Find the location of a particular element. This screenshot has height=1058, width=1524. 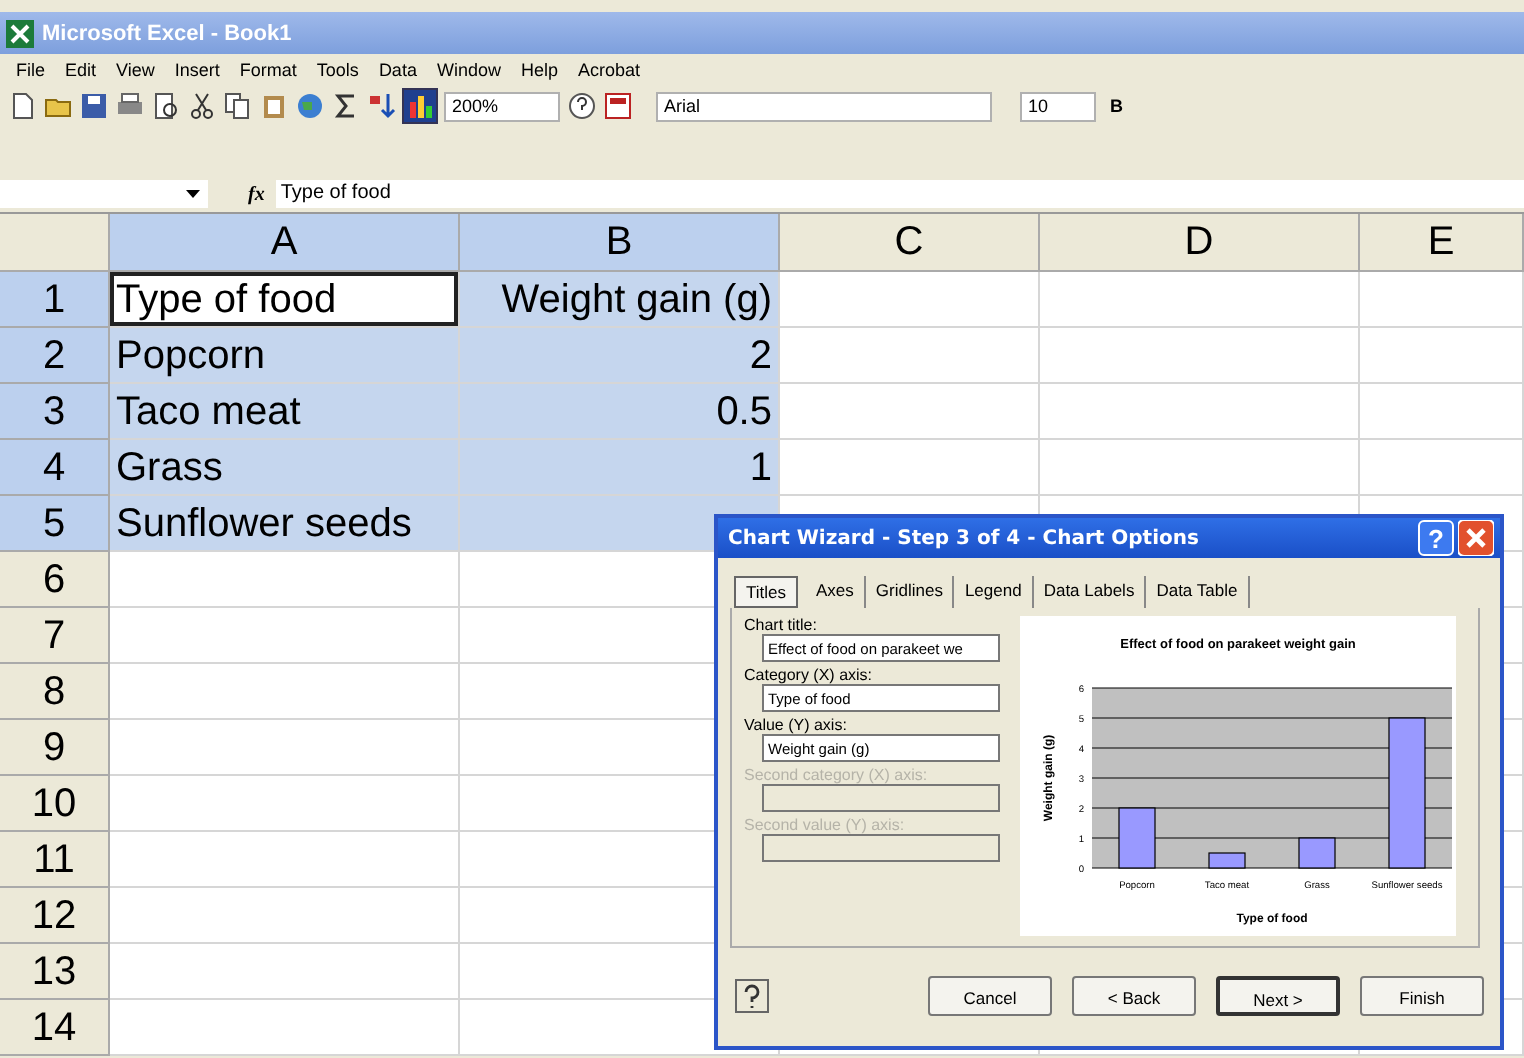

field-label: Chart title: is located at coordinates (781, 625).